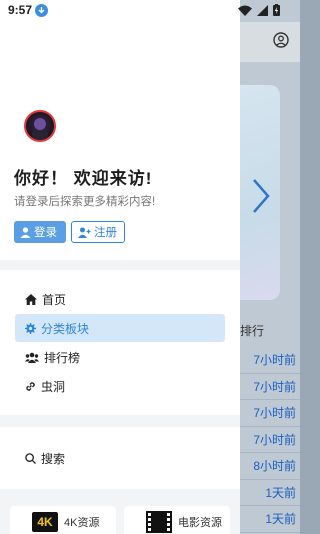 The image size is (320, 534). Describe the element at coordinates (83, 178) in the screenshot. I see `greeting-title: 你好！ 欢迎来访!` at that location.